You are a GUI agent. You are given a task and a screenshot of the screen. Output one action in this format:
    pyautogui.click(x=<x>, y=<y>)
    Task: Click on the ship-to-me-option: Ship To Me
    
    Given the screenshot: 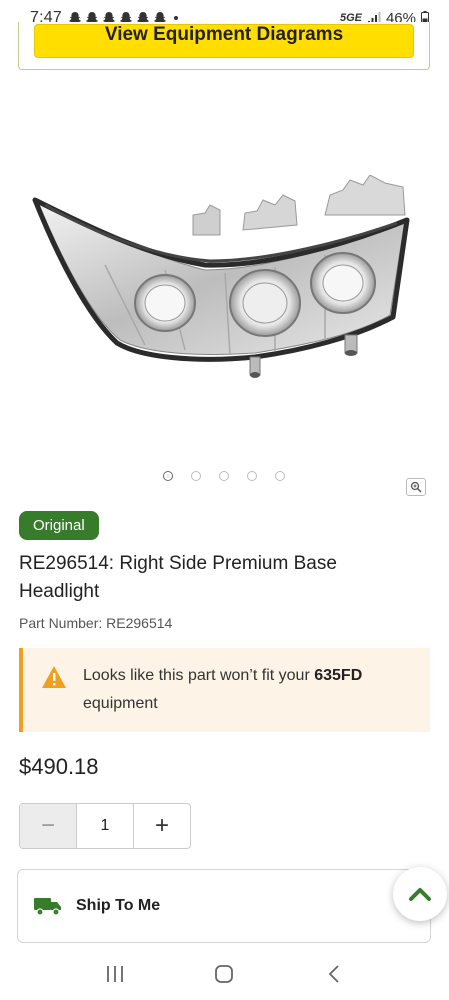 What is the action you would take?
    pyautogui.click(x=224, y=906)
    